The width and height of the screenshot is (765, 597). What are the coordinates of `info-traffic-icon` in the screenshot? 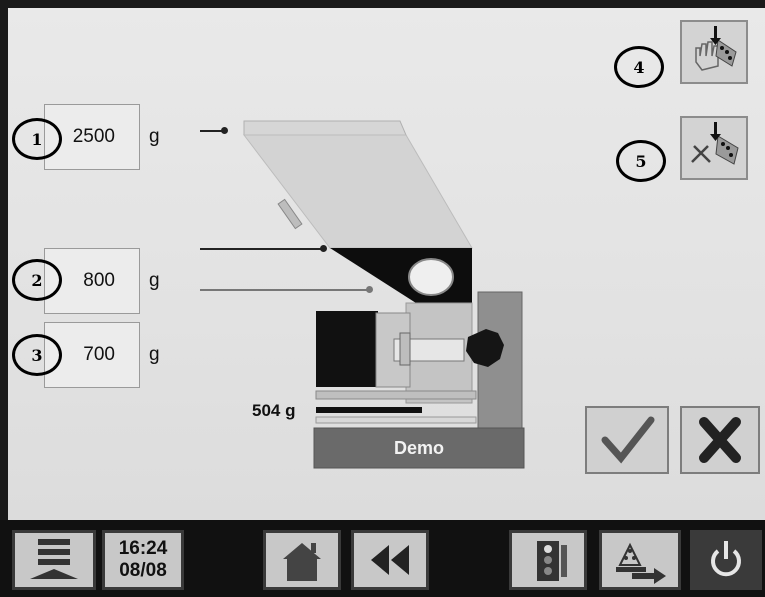 It's located at (552, 561).